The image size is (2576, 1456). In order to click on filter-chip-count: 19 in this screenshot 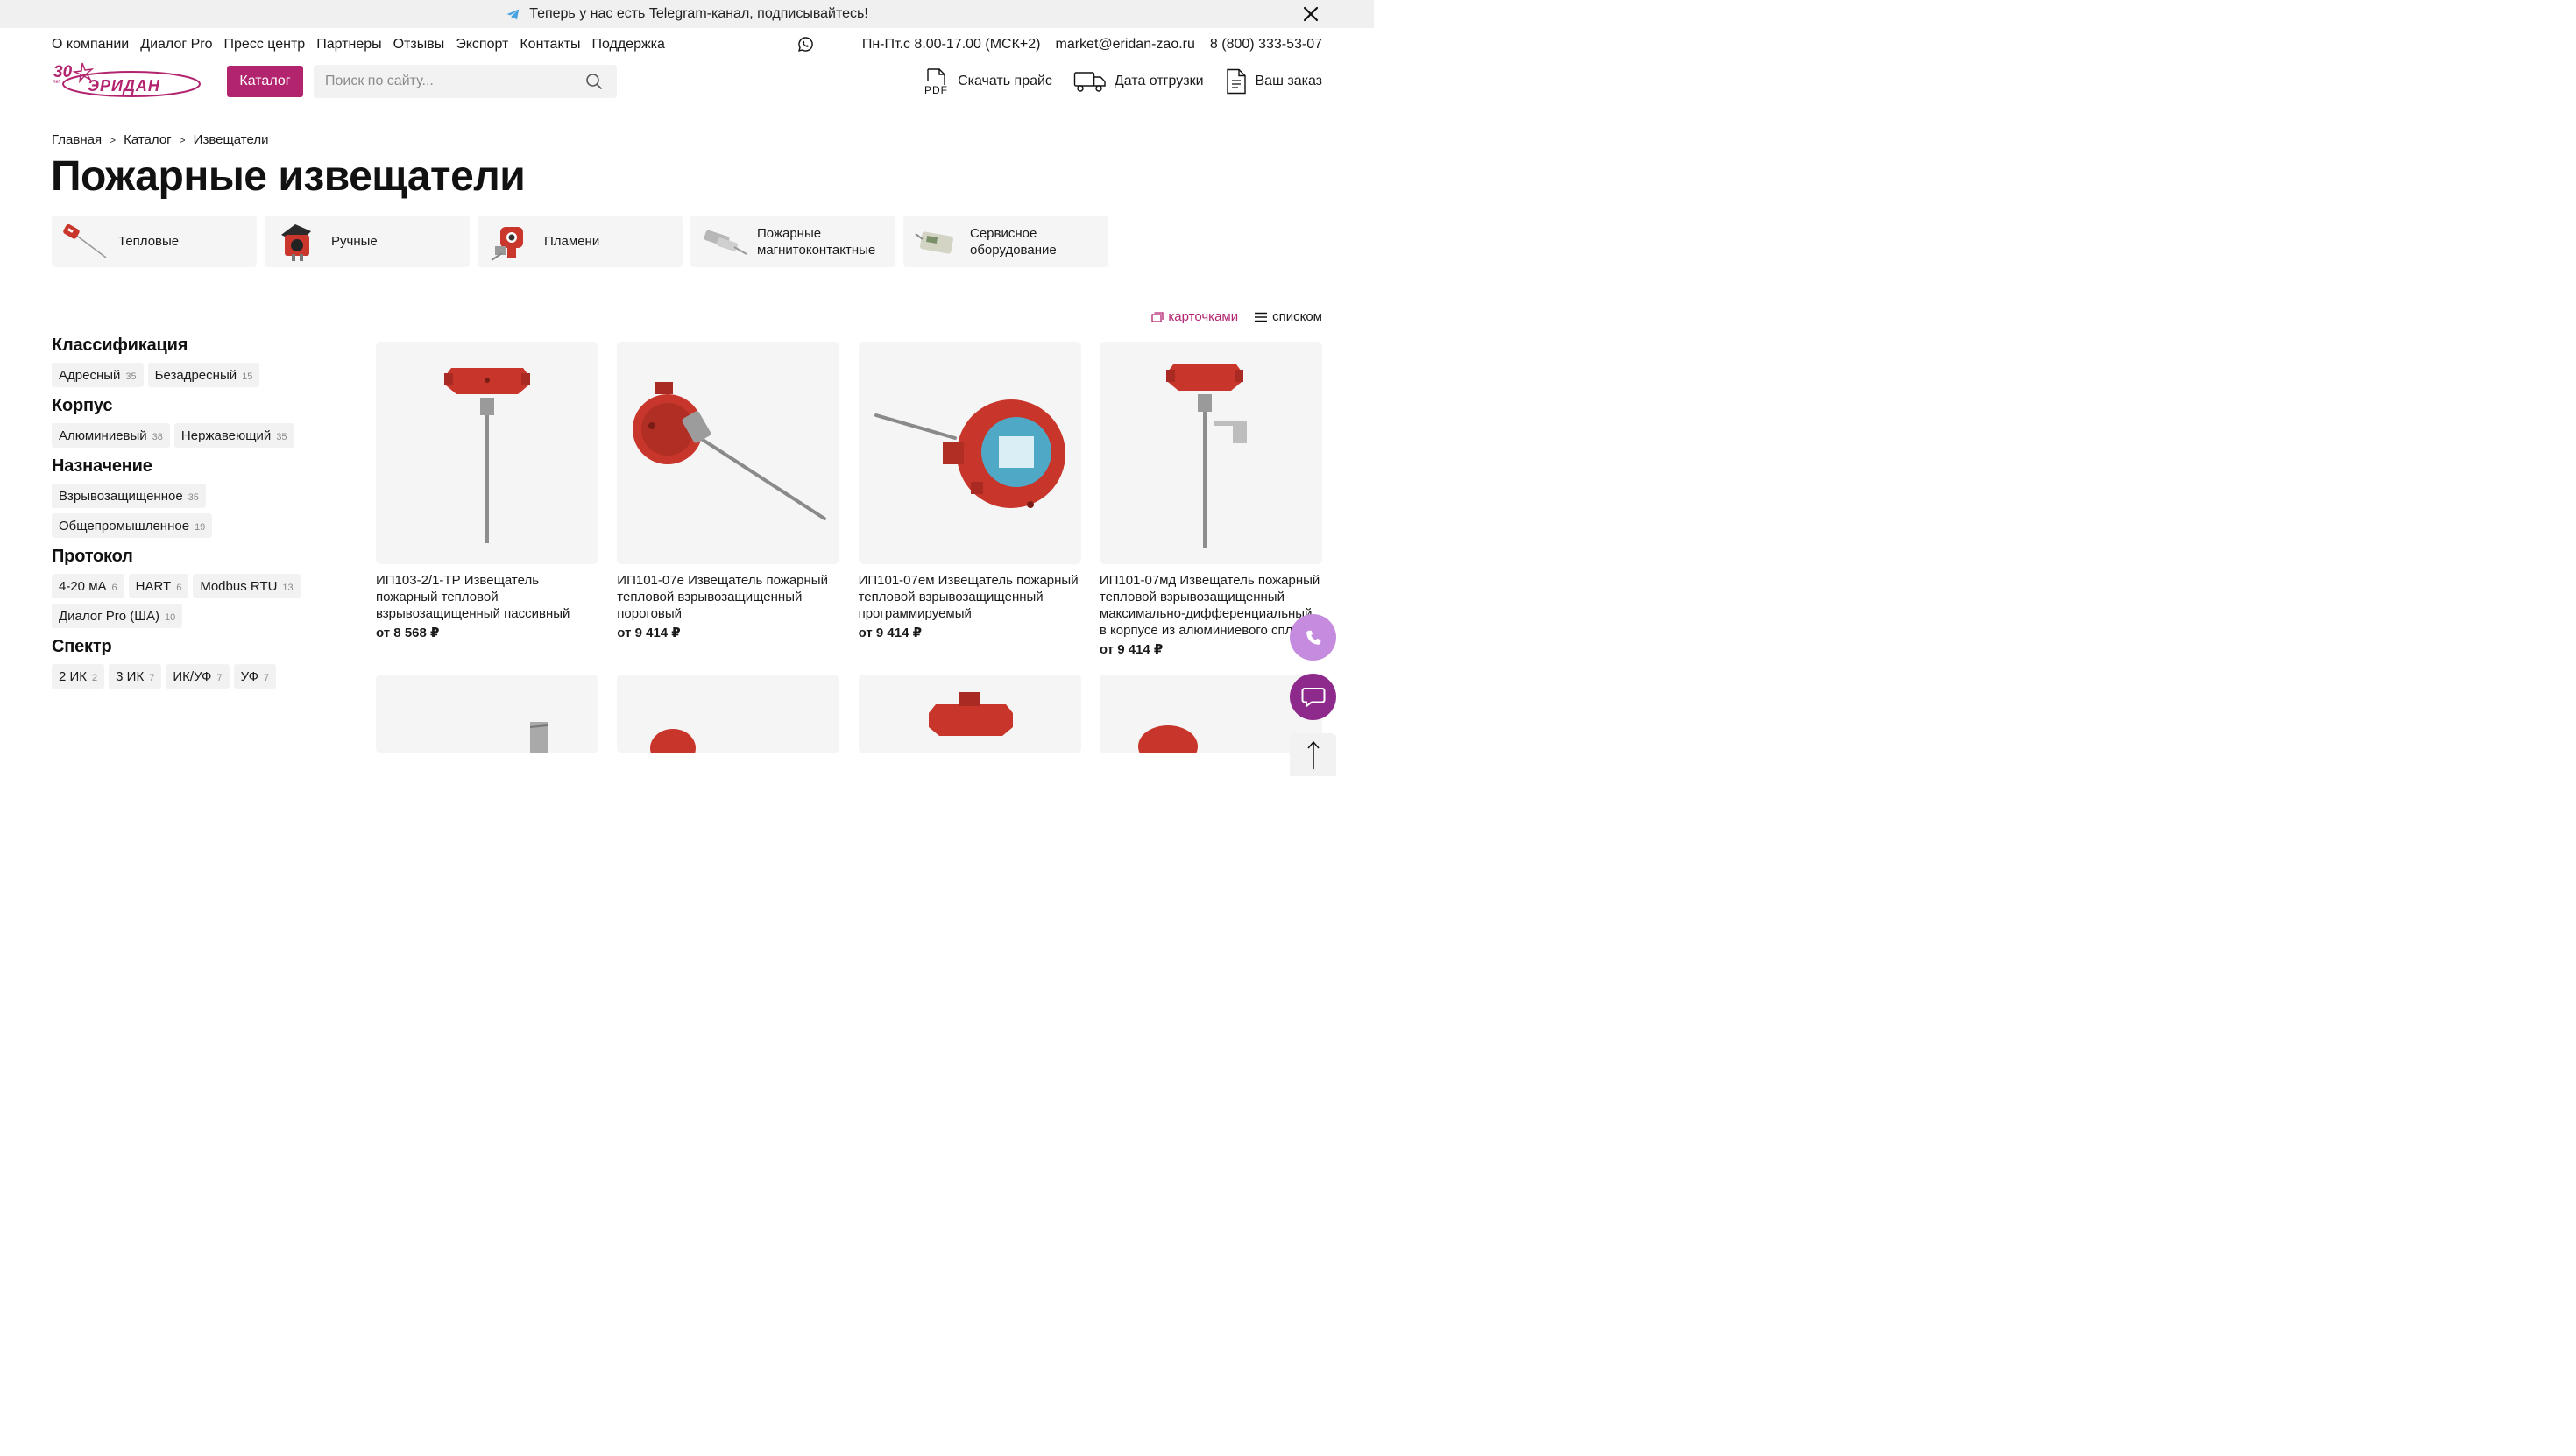, I will do `click(200, 527)`.